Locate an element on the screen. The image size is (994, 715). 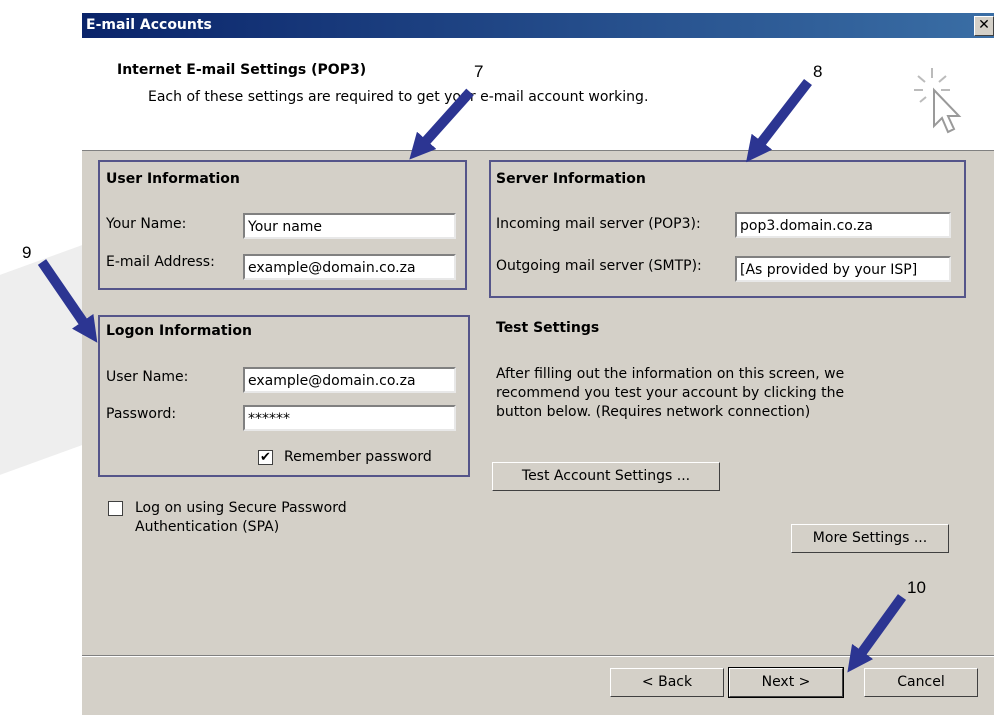
annotation-8: 8 is located at coordinates (818, 71).